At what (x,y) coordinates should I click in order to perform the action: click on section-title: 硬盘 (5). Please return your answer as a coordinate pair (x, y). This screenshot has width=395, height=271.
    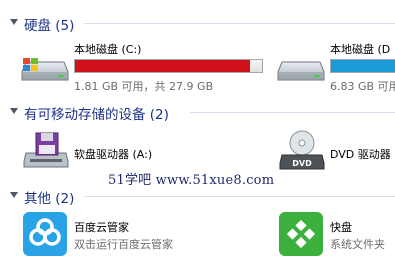
    Looking at the image, I should click on (49, 26).